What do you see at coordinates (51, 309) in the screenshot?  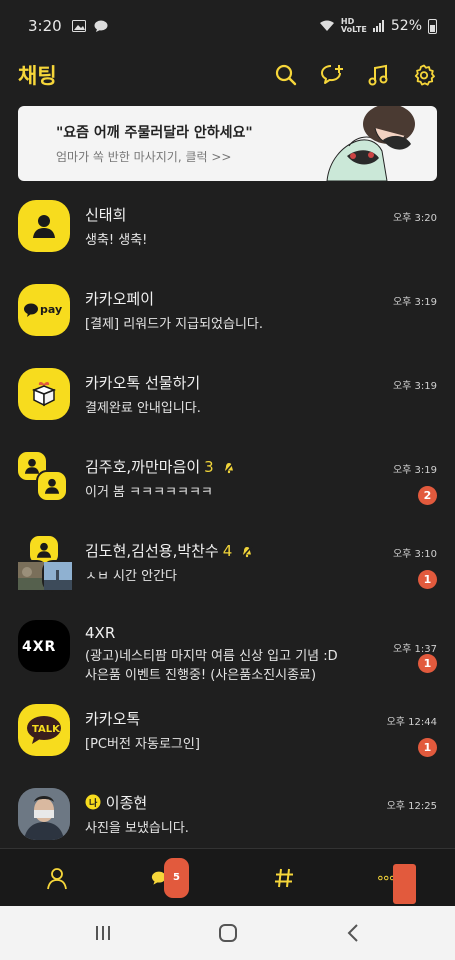 I see `svg-text: pay` at bounding box center [51, 309].